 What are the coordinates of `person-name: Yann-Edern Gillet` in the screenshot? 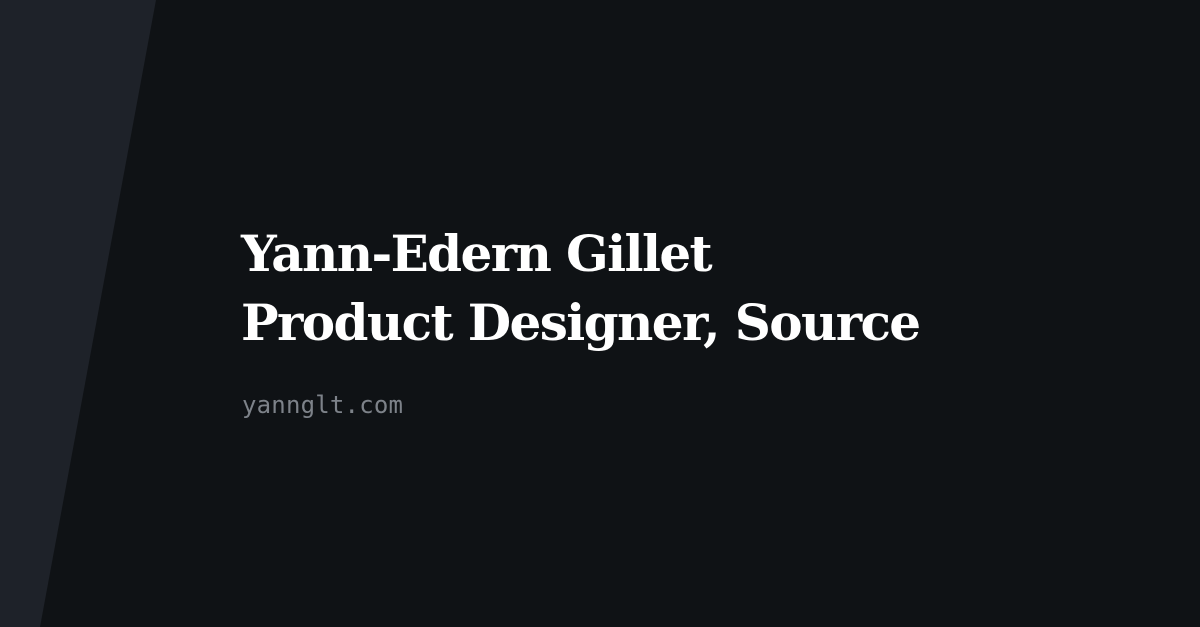 It's located at (477, 253).